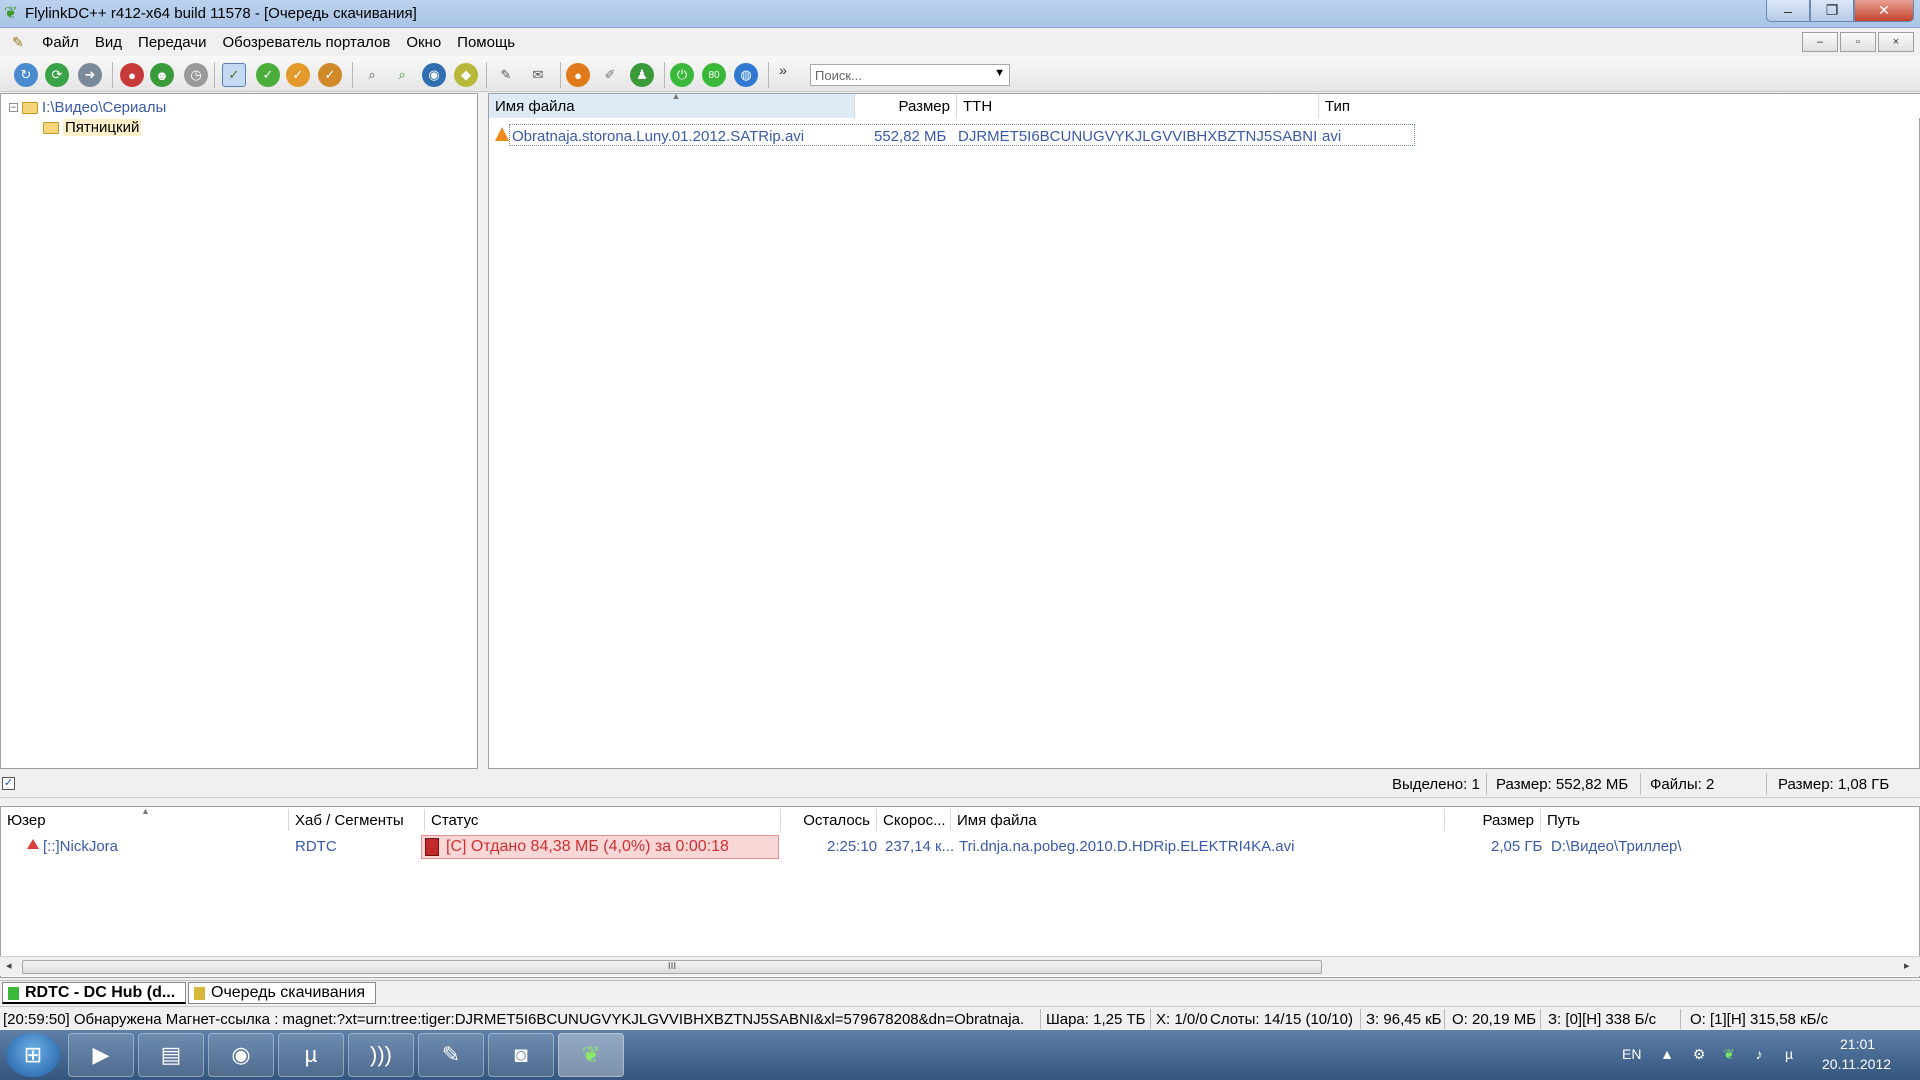 The width and height of the screenshot is (1920, 1080). Describe the element at coordinates (13, 107) in the screenshot. I see `collapse-icon: −` at that location.